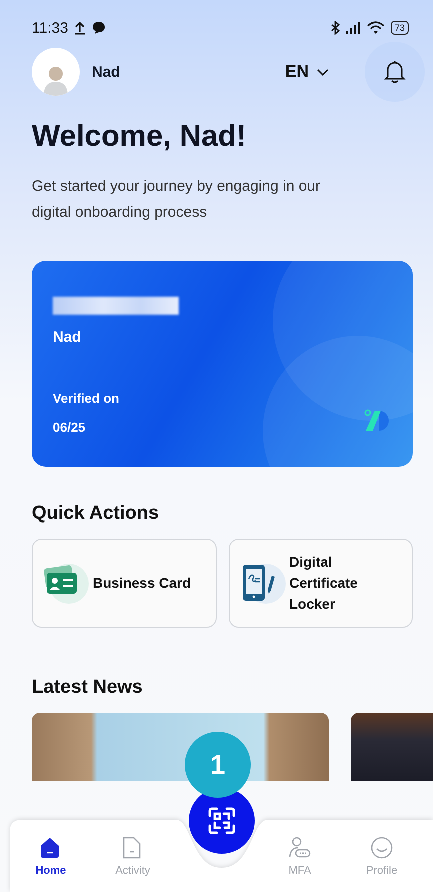 The height and width of the screenshot is (892, 433). I want to click on battery-level: 73, so click(399, 28).